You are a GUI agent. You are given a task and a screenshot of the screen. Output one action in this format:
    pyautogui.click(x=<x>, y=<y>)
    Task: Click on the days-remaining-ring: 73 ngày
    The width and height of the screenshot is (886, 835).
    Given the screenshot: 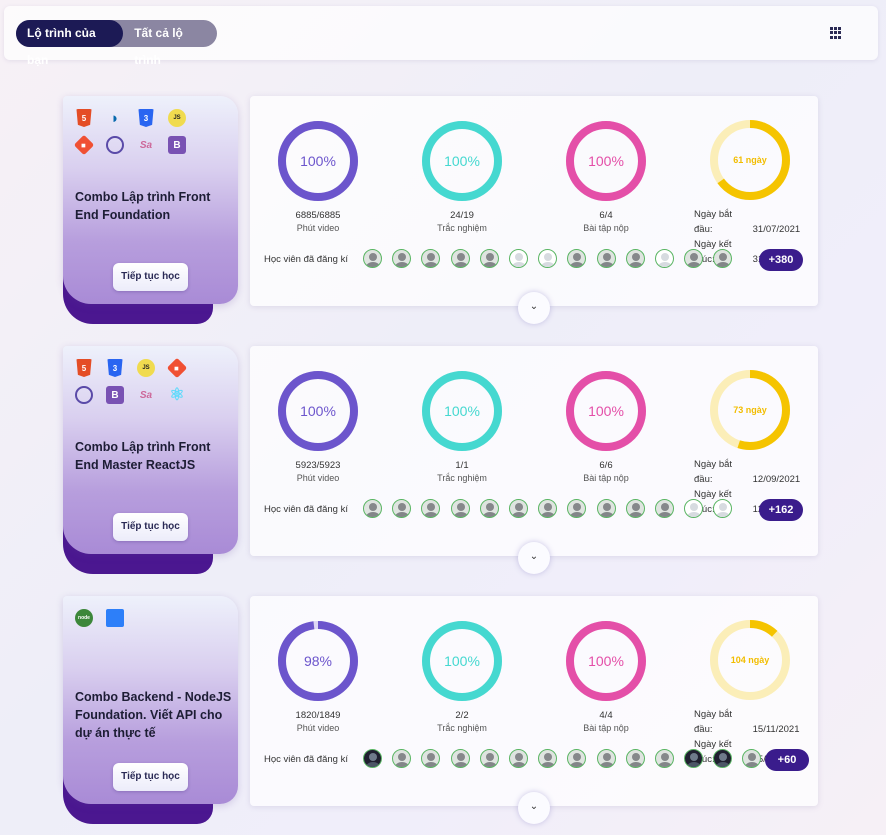 What is the action you would take?
    pyautogui.click(x=750, y=410)
    